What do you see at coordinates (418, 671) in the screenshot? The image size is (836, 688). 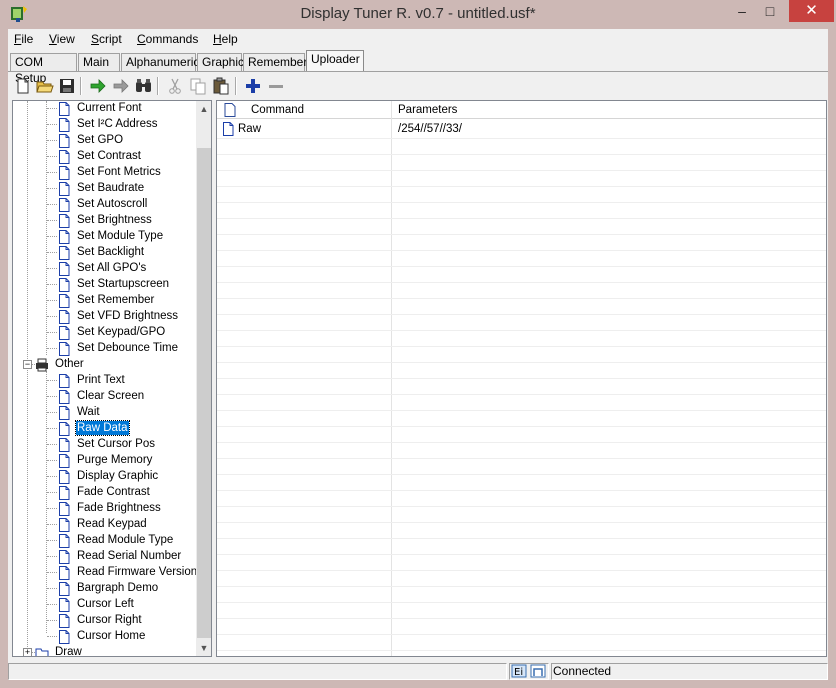 I see `status-bar: Ei Connected` at bounding box center [418, 671].